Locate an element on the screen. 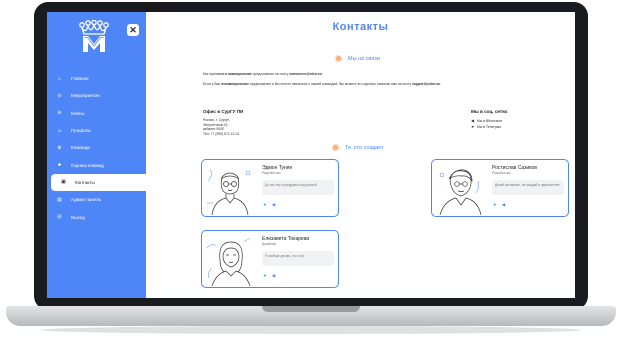 The image size is (622, 341). office-address-line: Россия, г. Сургут, is located at coordinates (216, 120).